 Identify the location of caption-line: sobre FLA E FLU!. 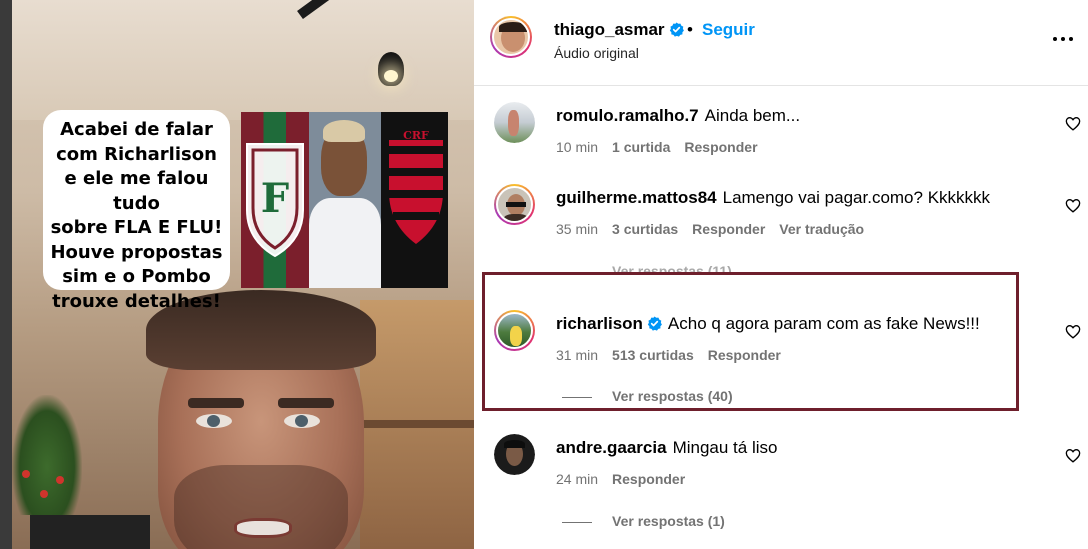
(136, 227).